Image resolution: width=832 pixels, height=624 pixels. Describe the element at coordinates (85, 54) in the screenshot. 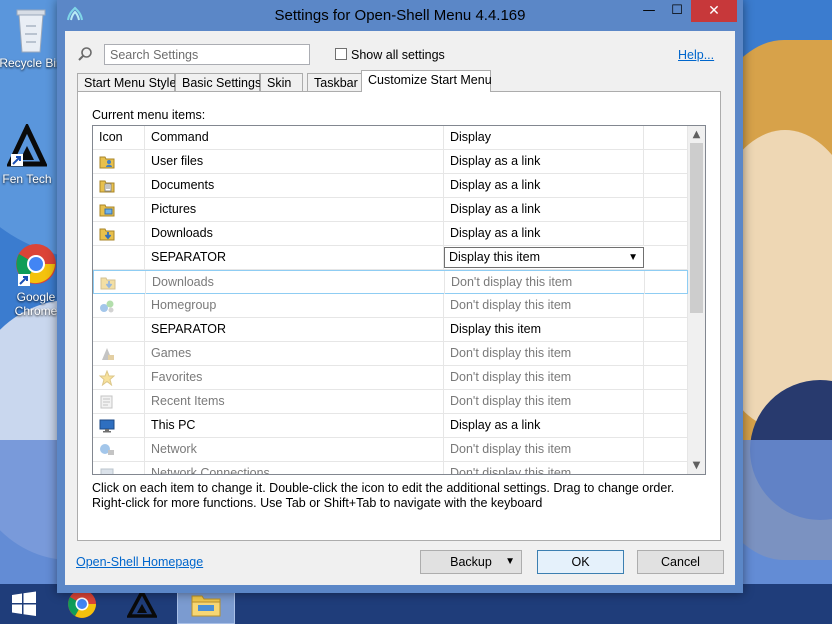

I see `search-icon` at that location.